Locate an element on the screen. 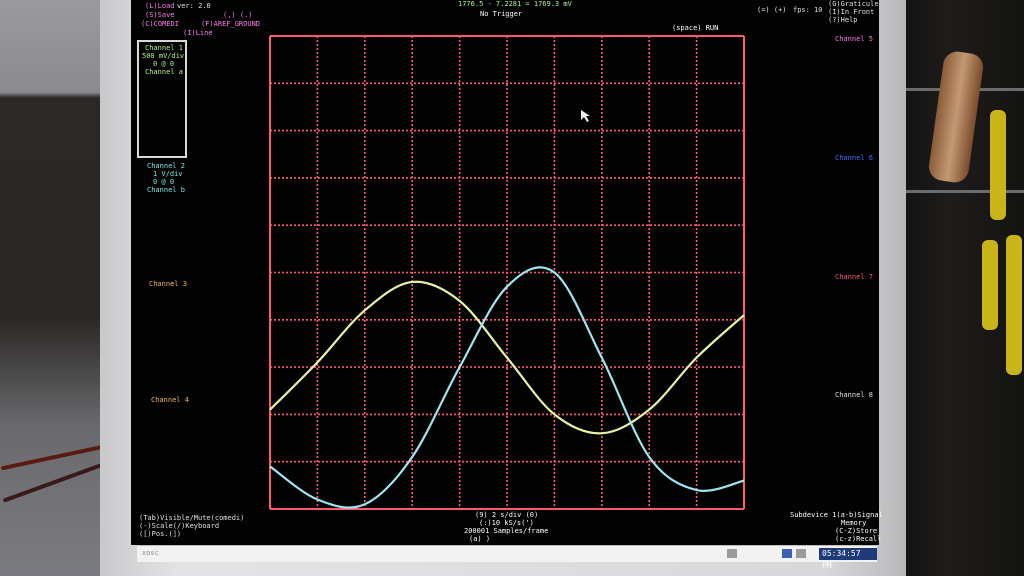 This screenshot has height=576, width=1024. recall-hint: (c-z)Recall is located at coordinates (858, 539).